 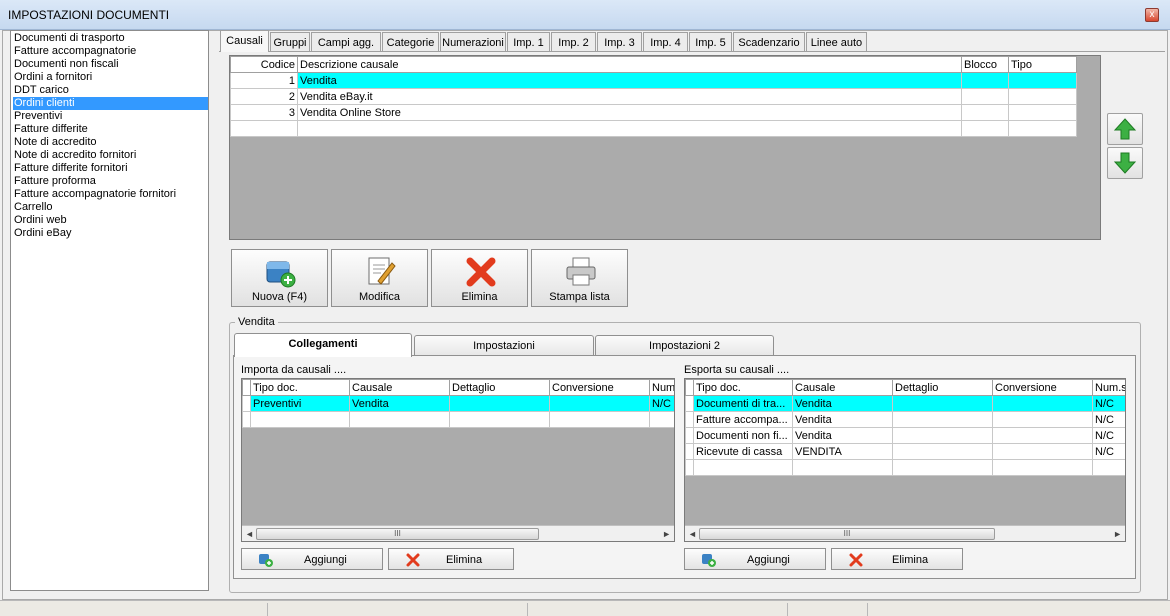 What do you see at coordinates (244, 41) in the screenshot?
I see `tab-causali: Causali` at bounding box center [244, 41].